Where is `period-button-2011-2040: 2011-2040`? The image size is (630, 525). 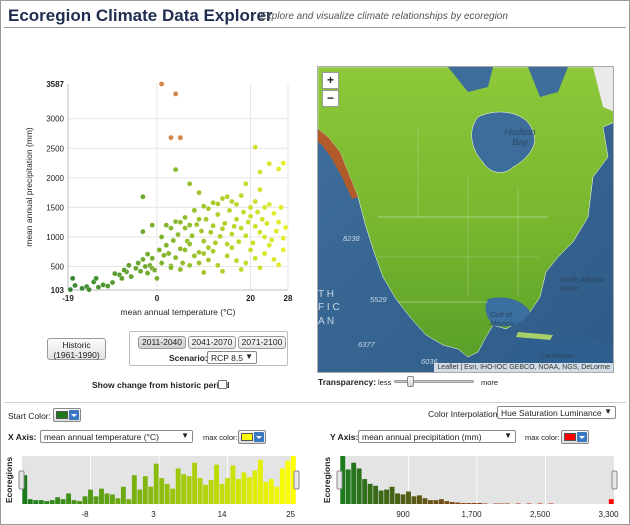 period-button-2011-2040: 2011-2040 is located at coordinates (162, 342).